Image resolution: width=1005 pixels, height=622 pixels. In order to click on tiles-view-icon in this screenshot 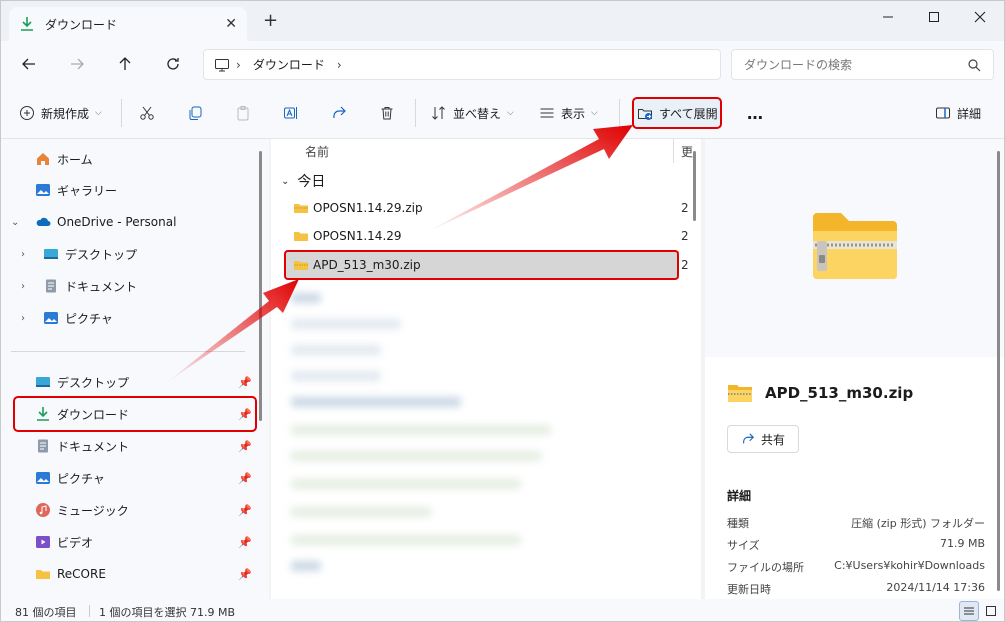, I will do `click(991, 611)`.